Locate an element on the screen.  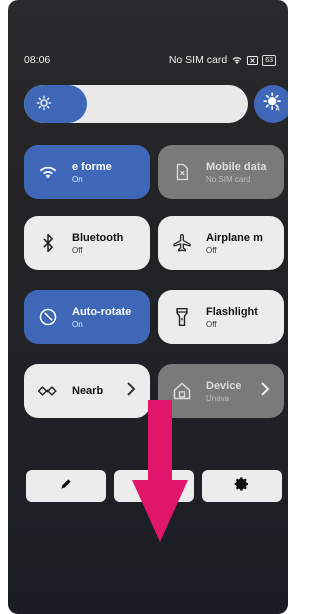
auto-brightness-button: A is located at coordinates (271, 104).